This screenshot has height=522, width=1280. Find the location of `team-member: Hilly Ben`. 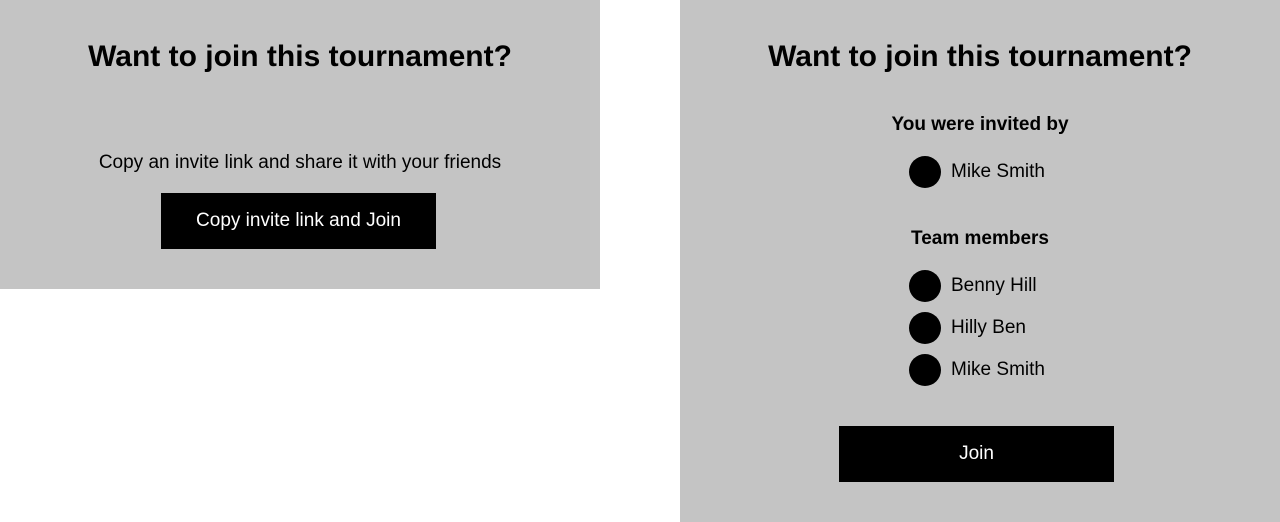

team-member: Hilly Ben is located at coordinates (967, 328).